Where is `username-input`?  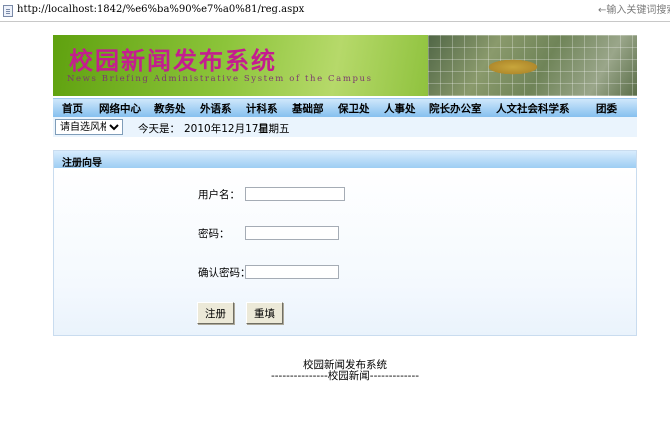 username-input is located at coordinates (295, 194).